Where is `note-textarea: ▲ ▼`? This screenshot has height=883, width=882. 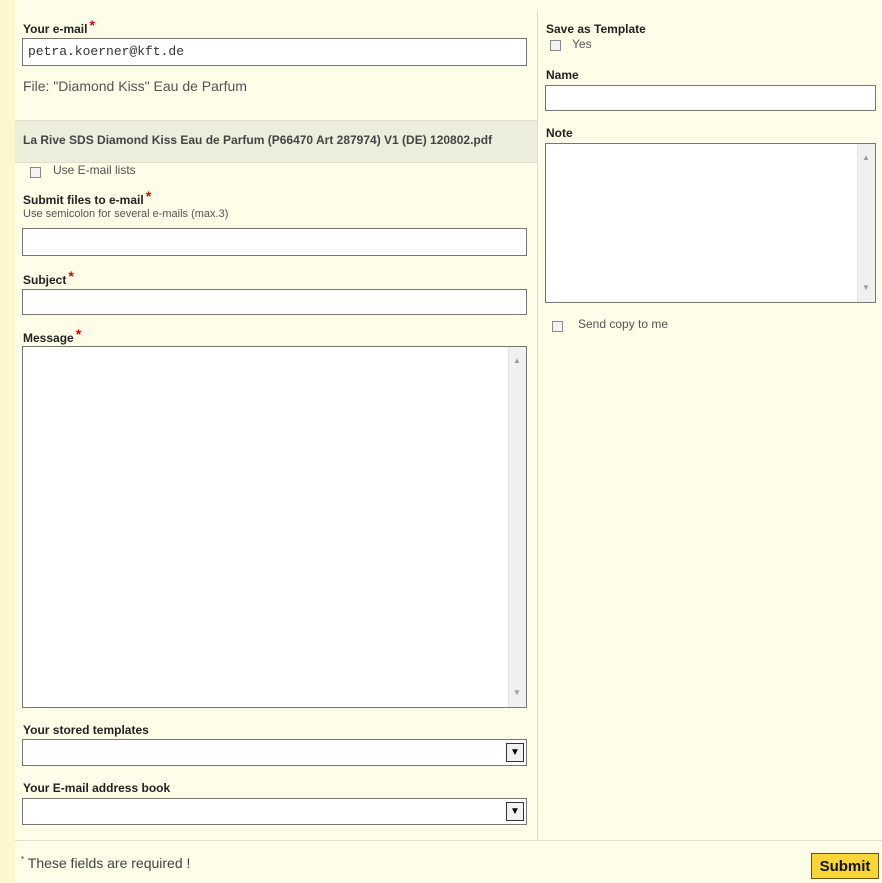
note-textarea: ▲ ▼ is located at coordinates (710, 223).